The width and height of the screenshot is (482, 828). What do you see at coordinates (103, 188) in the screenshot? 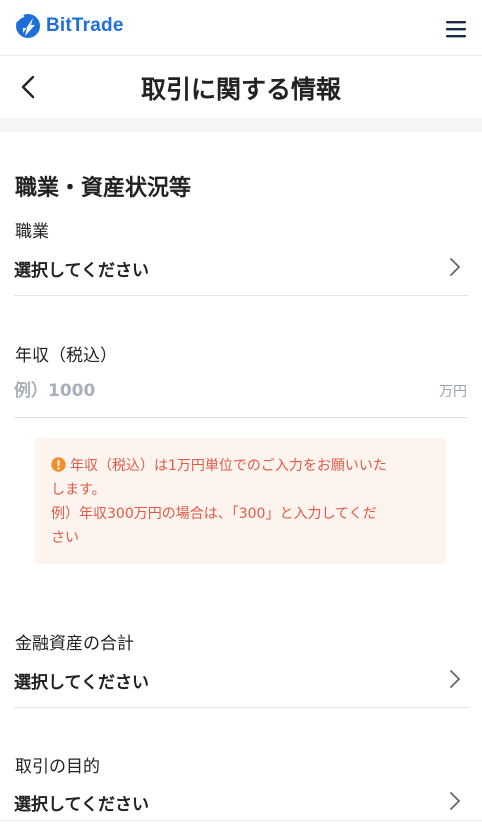
I see `section-title: 職業・資産状況等` at bounding box center [103, 188].